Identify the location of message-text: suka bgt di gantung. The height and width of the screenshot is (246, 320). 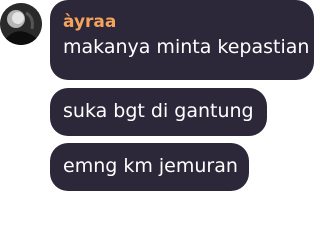
(158, 111).